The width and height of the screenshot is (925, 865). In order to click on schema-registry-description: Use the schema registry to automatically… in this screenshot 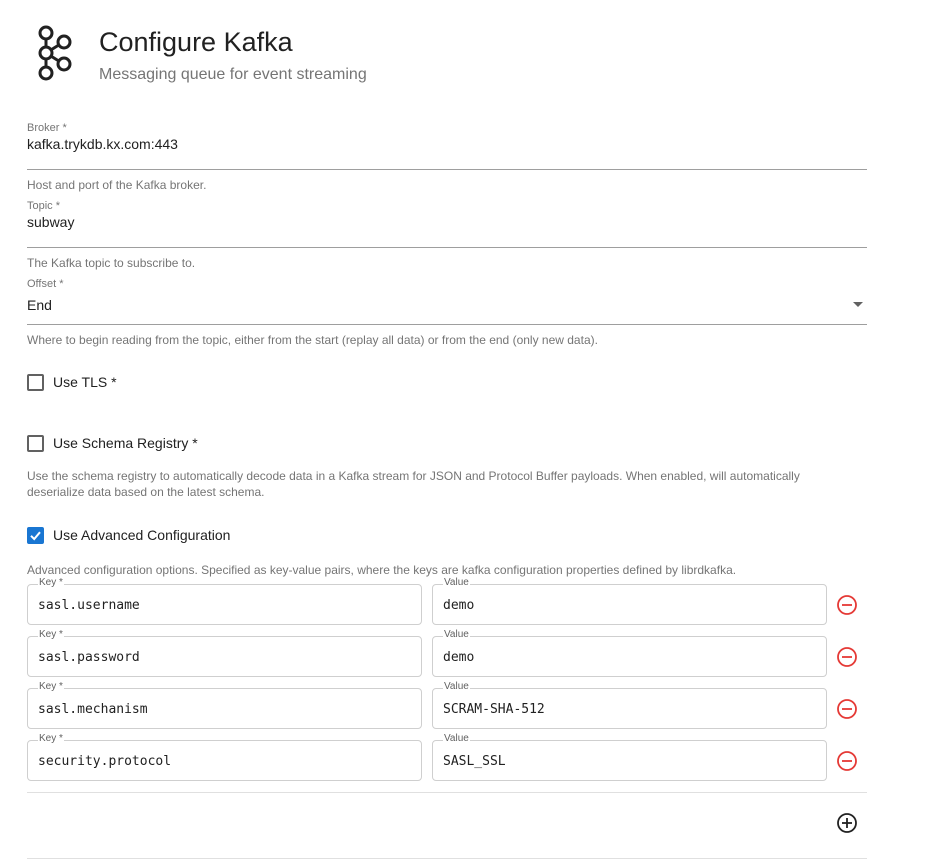, I will do `click(413, 484)`.